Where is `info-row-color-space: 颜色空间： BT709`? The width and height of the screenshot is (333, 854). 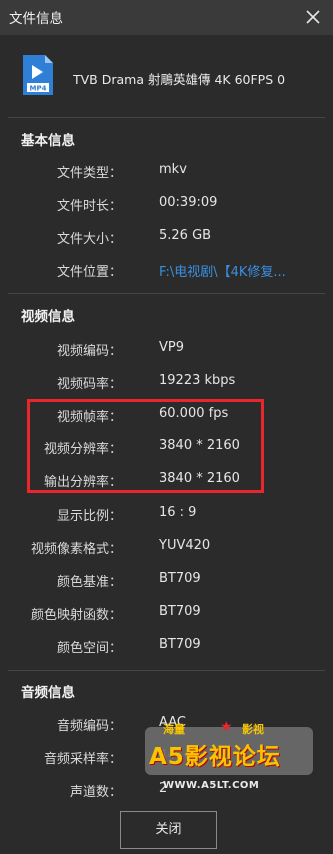 info-row-color-space: 颜色空间： BT709 is located at coordinates (166, 646).